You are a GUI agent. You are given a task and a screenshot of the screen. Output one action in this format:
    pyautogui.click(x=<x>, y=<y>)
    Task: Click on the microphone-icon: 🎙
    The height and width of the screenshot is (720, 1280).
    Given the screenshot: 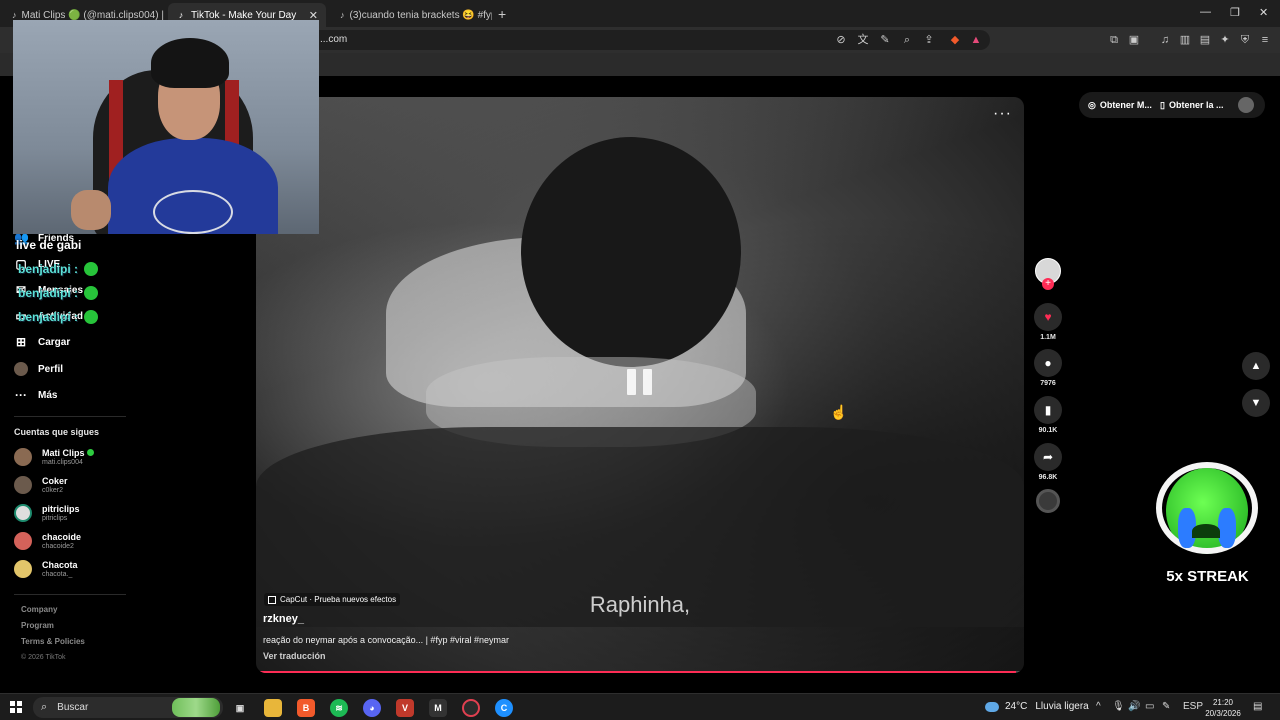 What is the action you would take?
    pyautogui.click(x=1118, y=706)
    